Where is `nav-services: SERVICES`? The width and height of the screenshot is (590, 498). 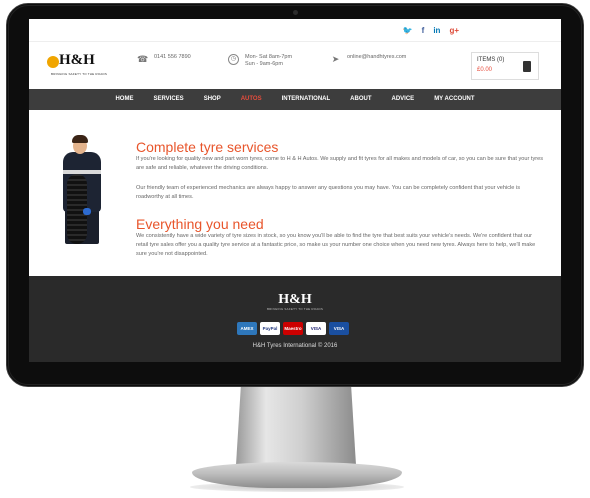 nav-services: SERVICES is located at coordinates (168, 99).